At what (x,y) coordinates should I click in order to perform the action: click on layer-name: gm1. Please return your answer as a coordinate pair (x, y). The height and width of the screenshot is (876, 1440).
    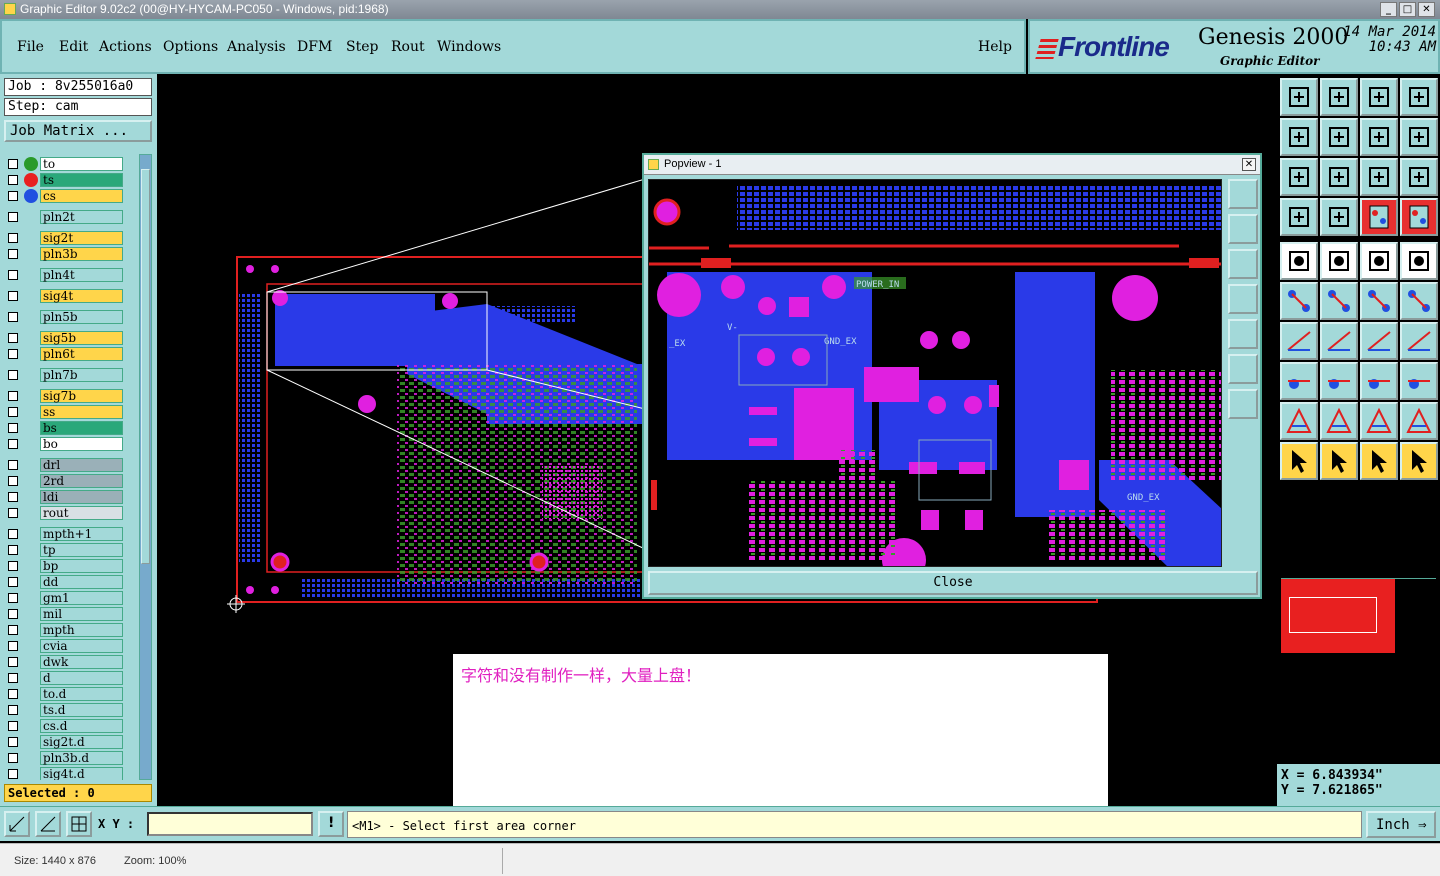
    Looking at the image, I should click on (81, 598).